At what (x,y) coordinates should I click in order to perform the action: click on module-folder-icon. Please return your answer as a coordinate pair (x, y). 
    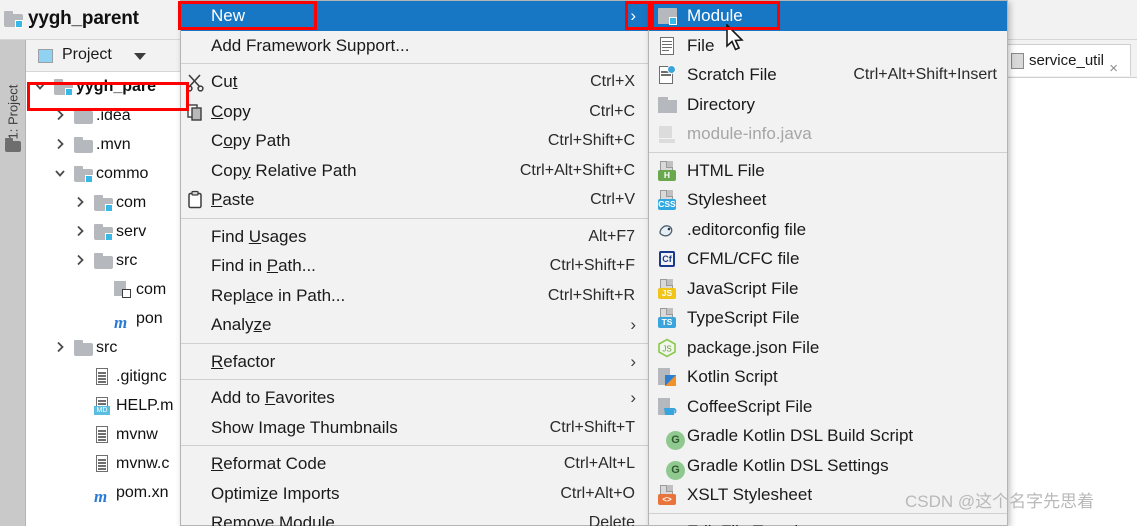
    Looking at the image, I should click on (84, 173).